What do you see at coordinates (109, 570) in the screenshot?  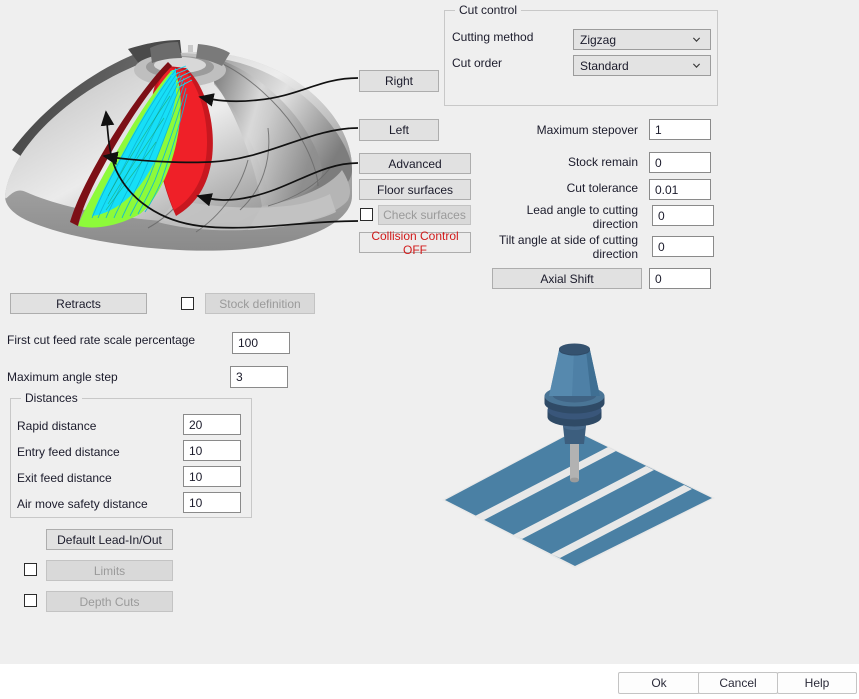 I see `limits-button: Limits` at bounding box center [109, 570].